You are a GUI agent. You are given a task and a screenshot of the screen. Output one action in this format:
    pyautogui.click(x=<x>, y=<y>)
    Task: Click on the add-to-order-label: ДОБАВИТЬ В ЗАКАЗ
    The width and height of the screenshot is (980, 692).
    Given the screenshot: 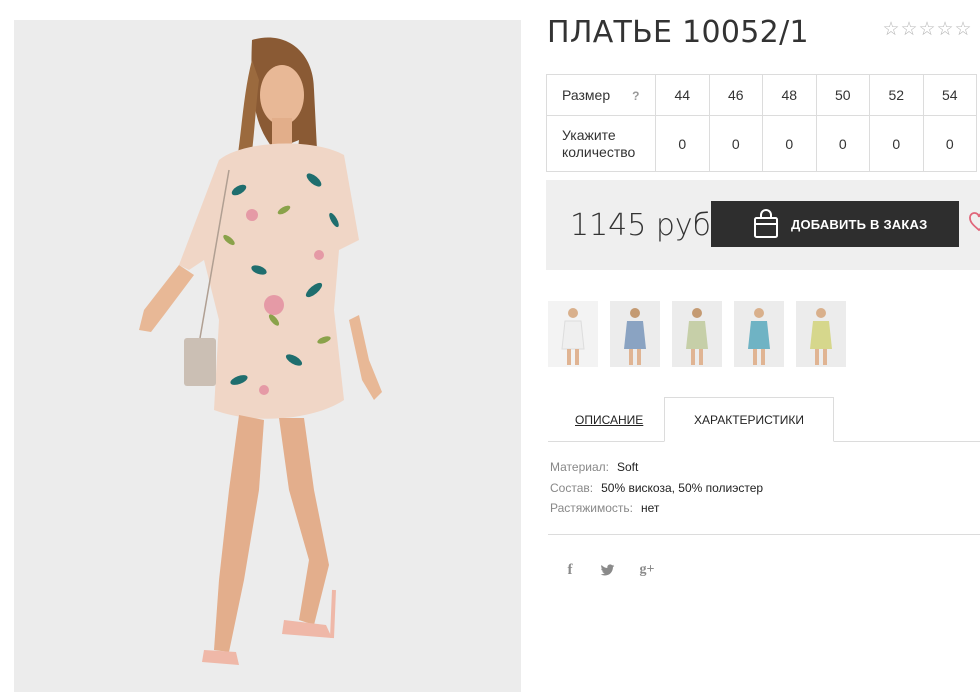 What is the action you would take?
    pyautogui.click(x=859, y=224)
    